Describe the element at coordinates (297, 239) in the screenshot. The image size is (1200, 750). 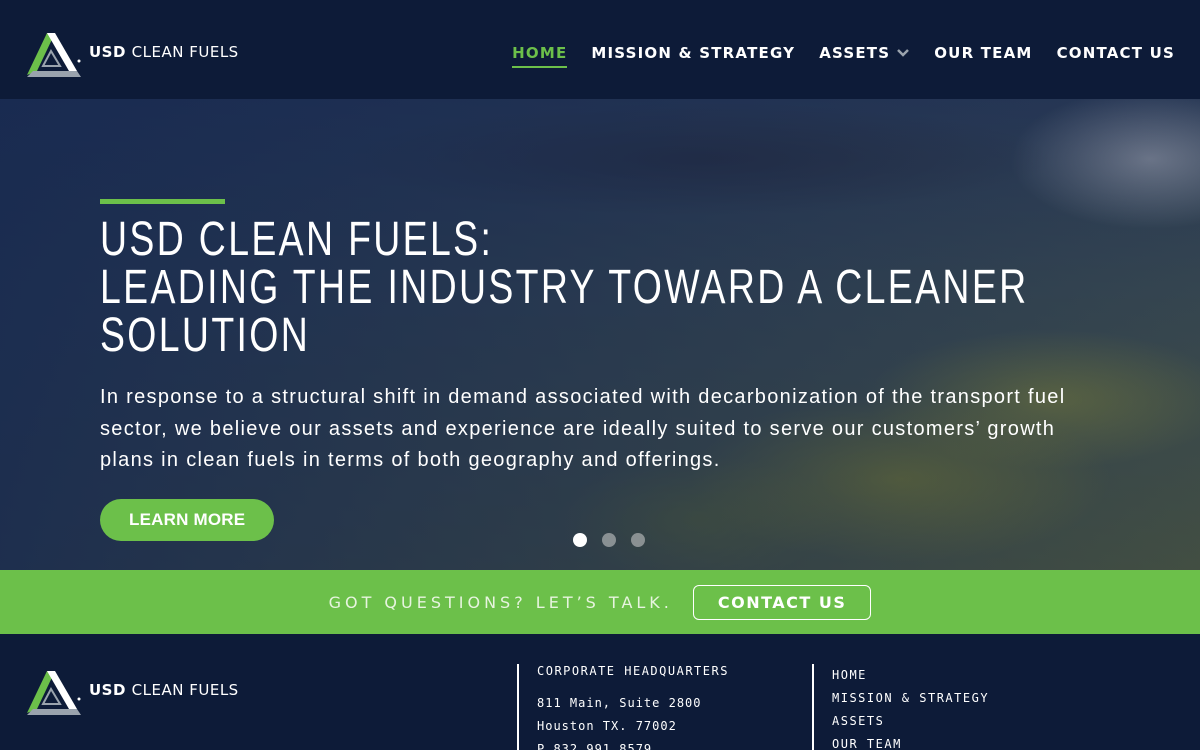
I see `hero-title-line1: USD CLEAN FUELS:` at that location.